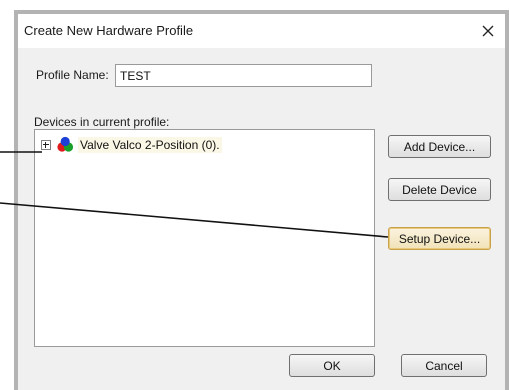 This screenshot has width=509, height=390. I want to click on close-button, so click(488, 31).